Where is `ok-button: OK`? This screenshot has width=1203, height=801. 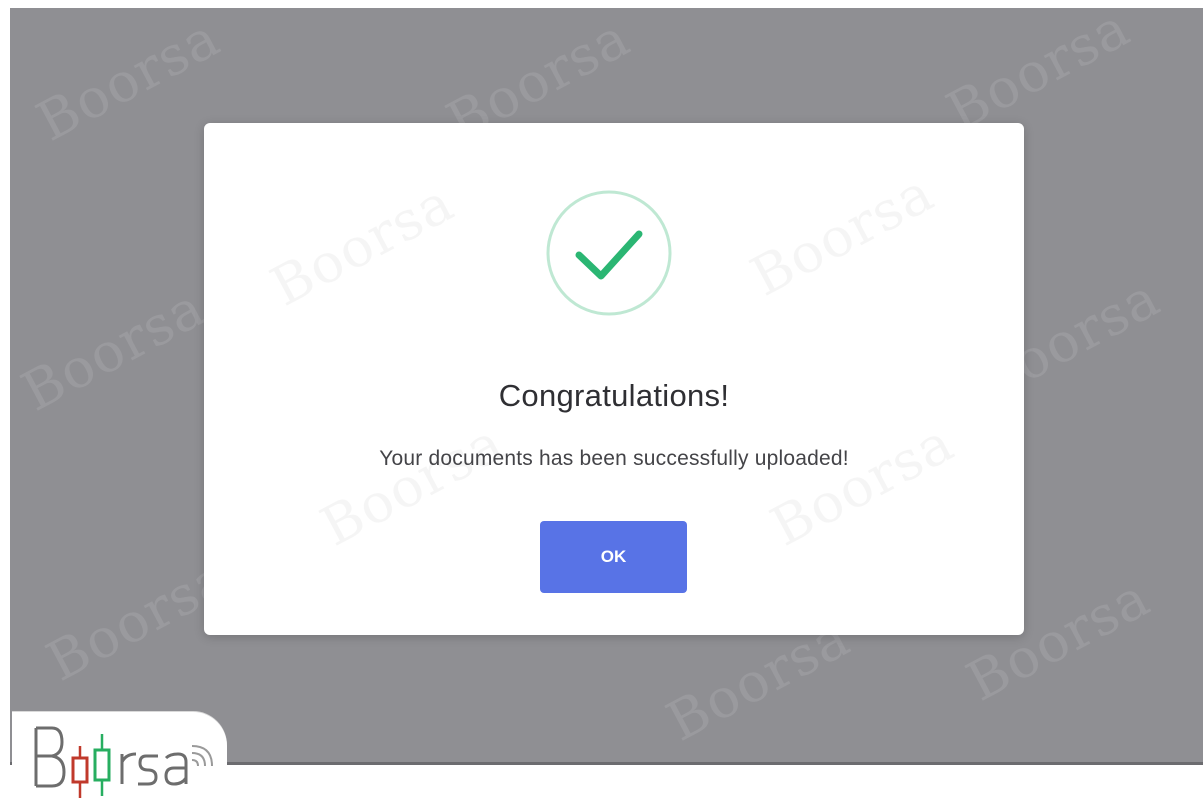
ok-button: OK is located at coordinates (613, 557).